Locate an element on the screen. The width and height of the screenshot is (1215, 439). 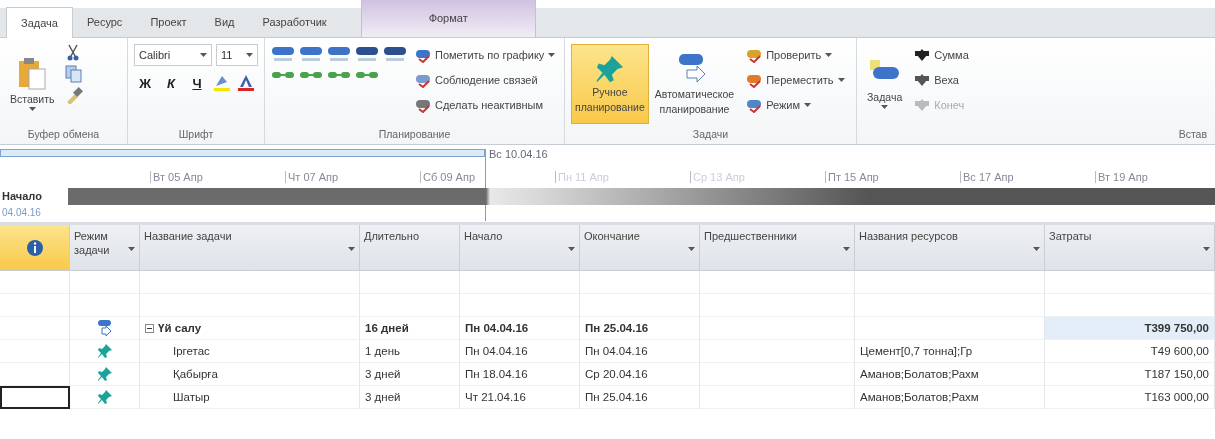
ribbon-tab: Формат is located at coordinates (448, 18).